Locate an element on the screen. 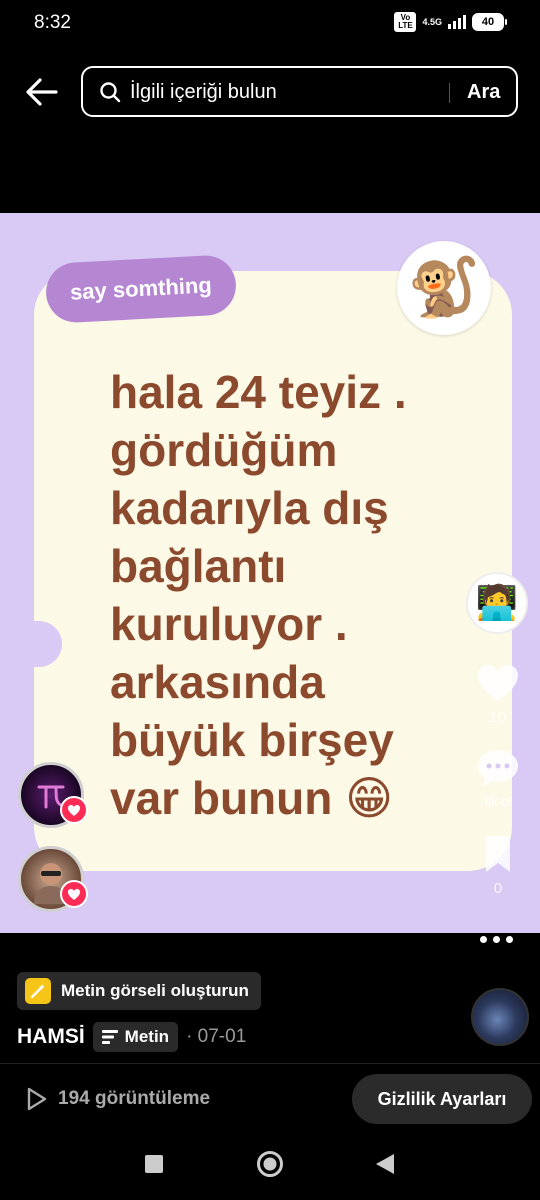 This screenshot has height=1200, width=540. save-button: 0 is located at coordinates (498, 865).